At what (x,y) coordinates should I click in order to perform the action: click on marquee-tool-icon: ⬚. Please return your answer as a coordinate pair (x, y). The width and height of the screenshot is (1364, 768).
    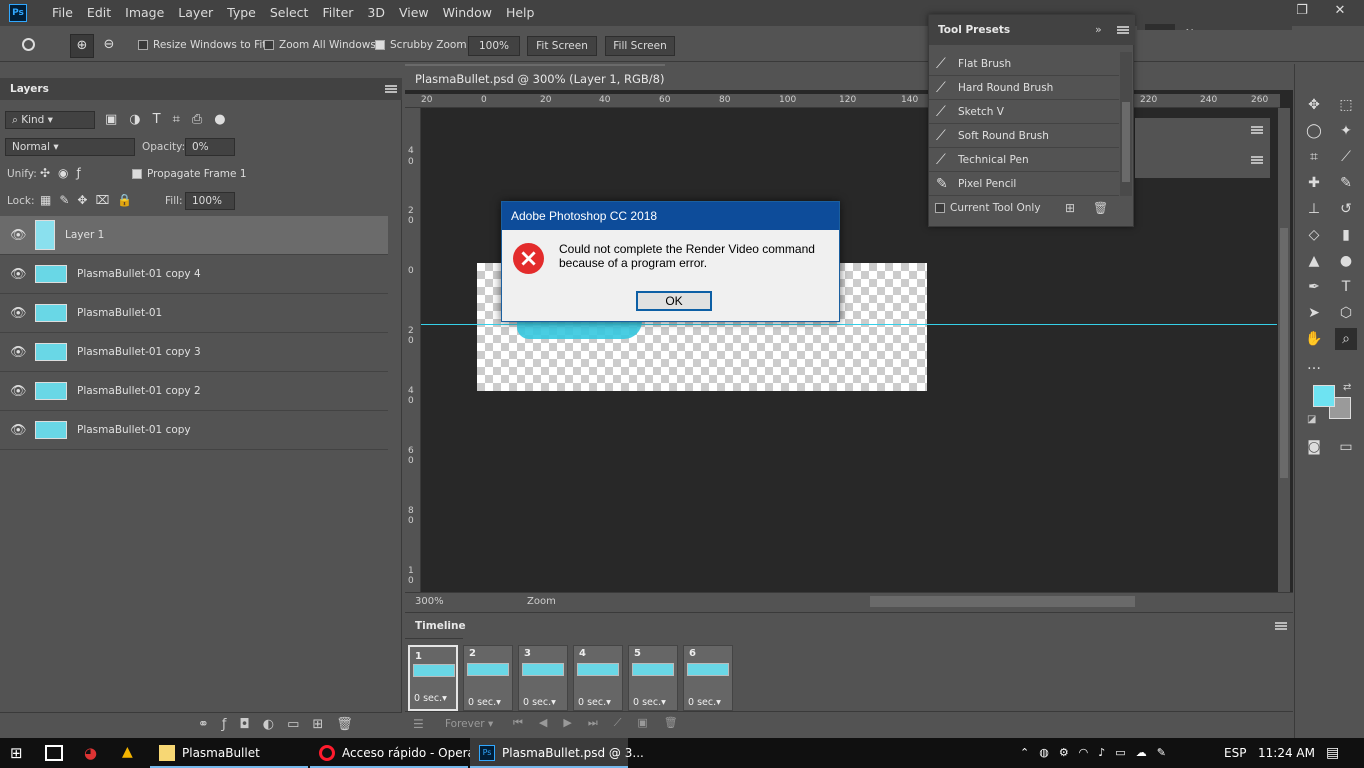
    Looking at the image, I should click on (1346, 105).